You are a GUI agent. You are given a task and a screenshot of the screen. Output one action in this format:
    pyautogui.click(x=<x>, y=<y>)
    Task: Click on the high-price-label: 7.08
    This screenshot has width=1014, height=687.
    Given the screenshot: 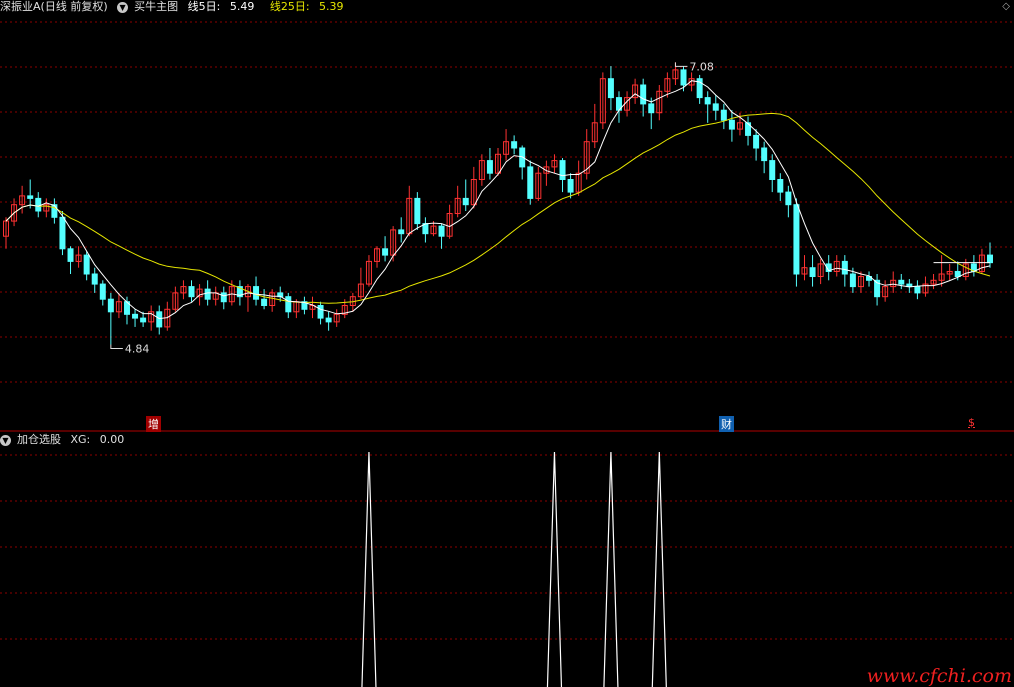 What is the action you would take?
    pyautogui.click(x=701, y=66)
    